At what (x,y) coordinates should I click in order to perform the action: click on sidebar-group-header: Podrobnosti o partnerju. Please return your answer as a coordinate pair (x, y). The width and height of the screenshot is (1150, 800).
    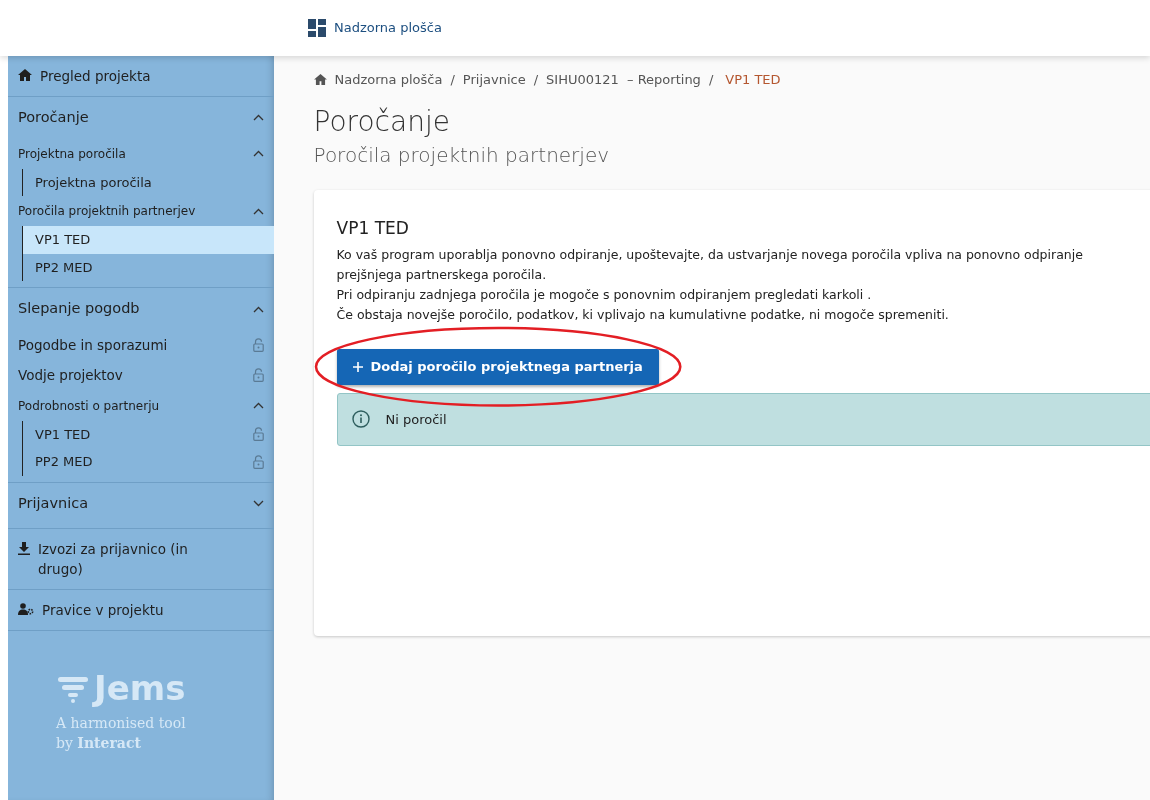
    Looking at the image, I should click on (141, 405).